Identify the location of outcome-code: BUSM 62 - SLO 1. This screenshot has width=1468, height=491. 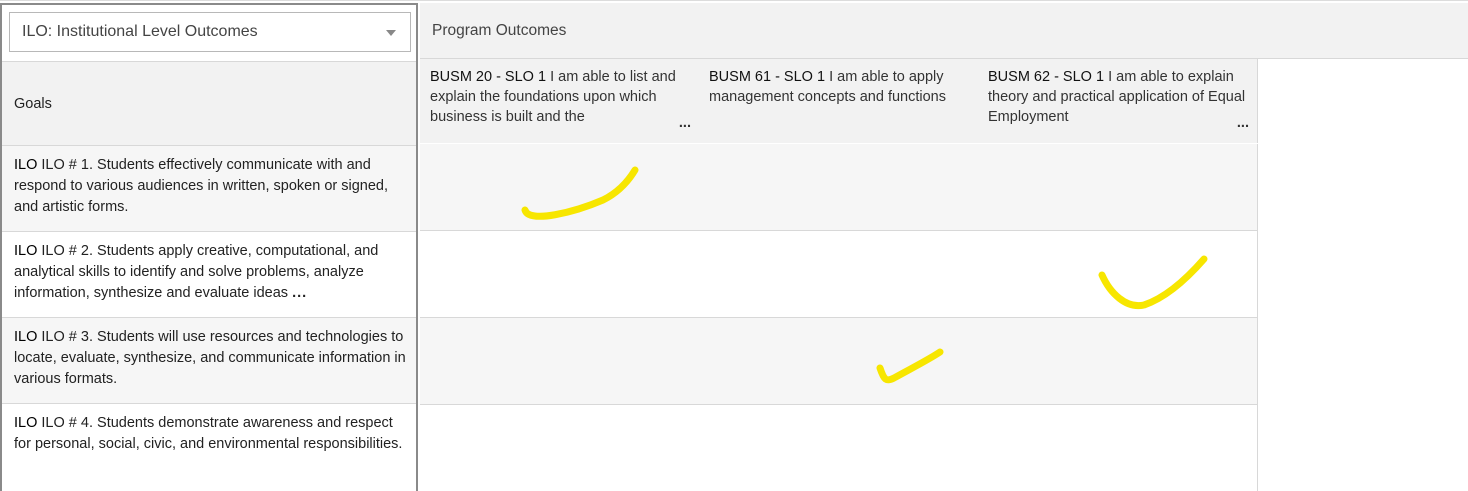
(1046, 77).